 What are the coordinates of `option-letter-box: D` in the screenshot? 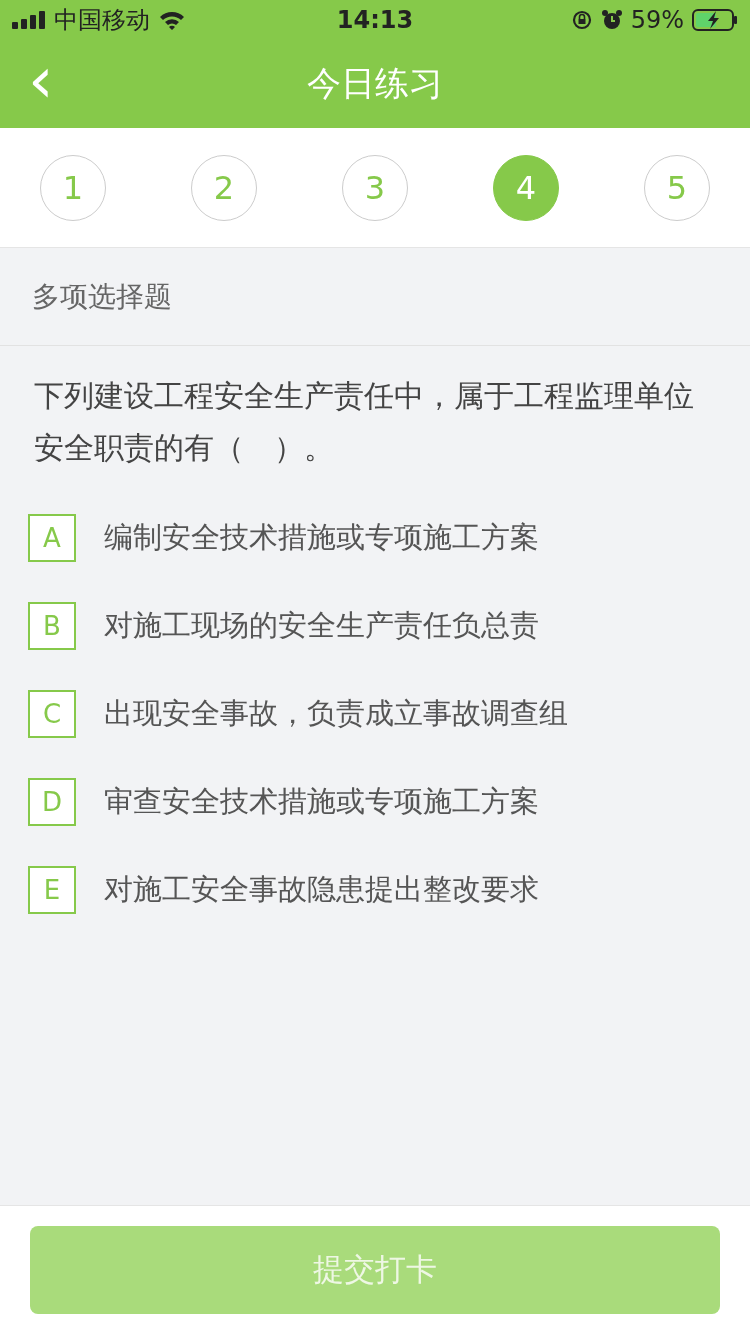 It's located at (52, 802).